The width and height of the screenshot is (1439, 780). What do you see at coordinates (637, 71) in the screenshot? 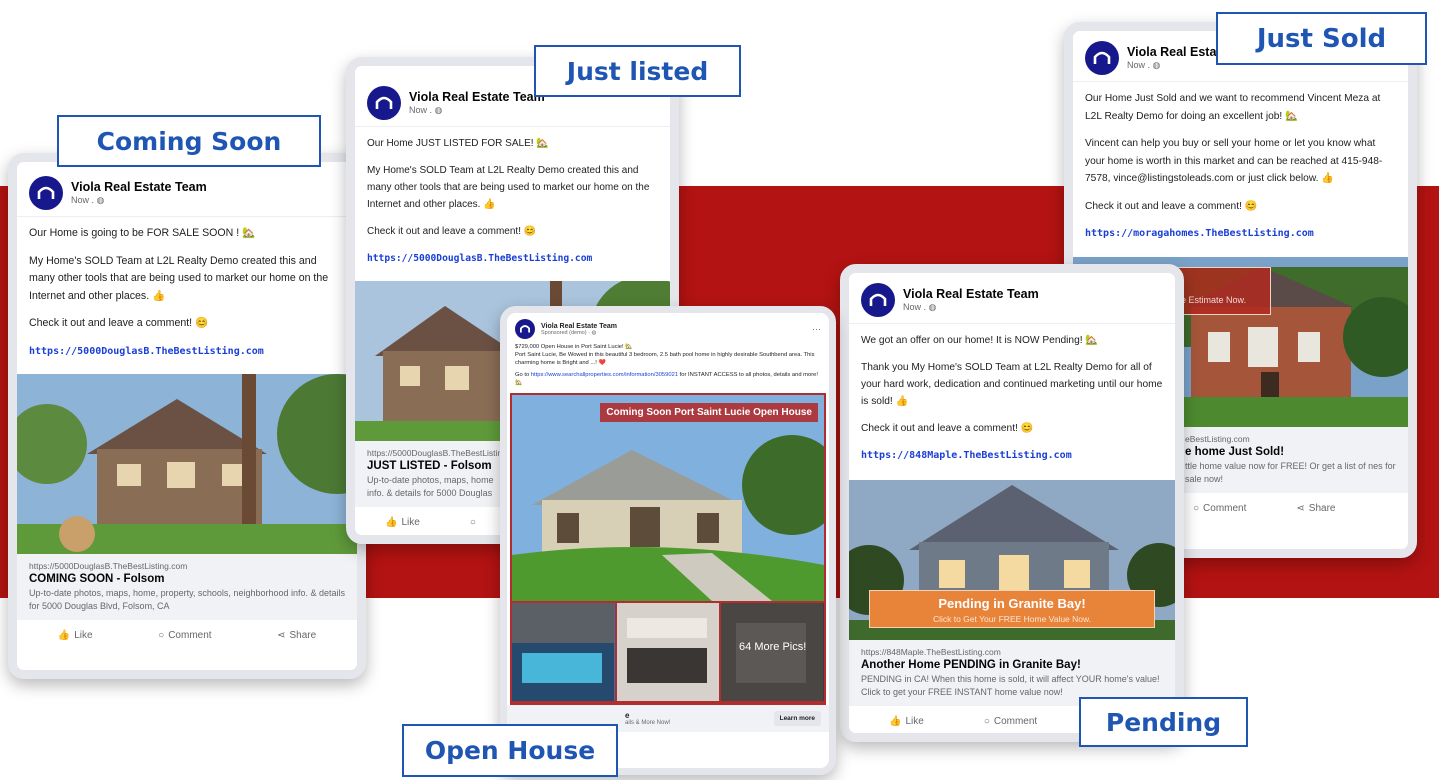
I see `tag-just-listed: Just listed` at bounding box center [637, 71].